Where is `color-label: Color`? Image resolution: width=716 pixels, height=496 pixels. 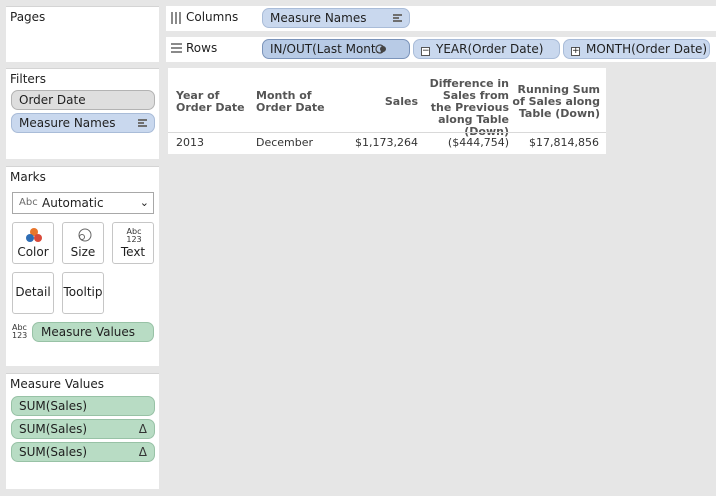 color-label: Color is located at coordinates (33, 252).